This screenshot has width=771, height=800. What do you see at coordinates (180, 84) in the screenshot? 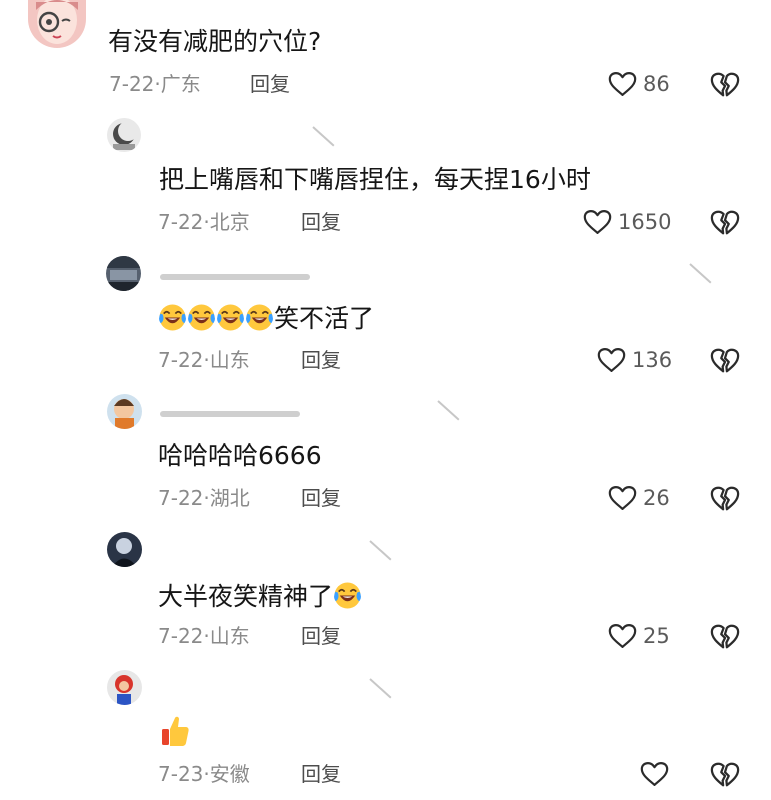
I see `comment-location: 广东` at bounding box center [180, 84].